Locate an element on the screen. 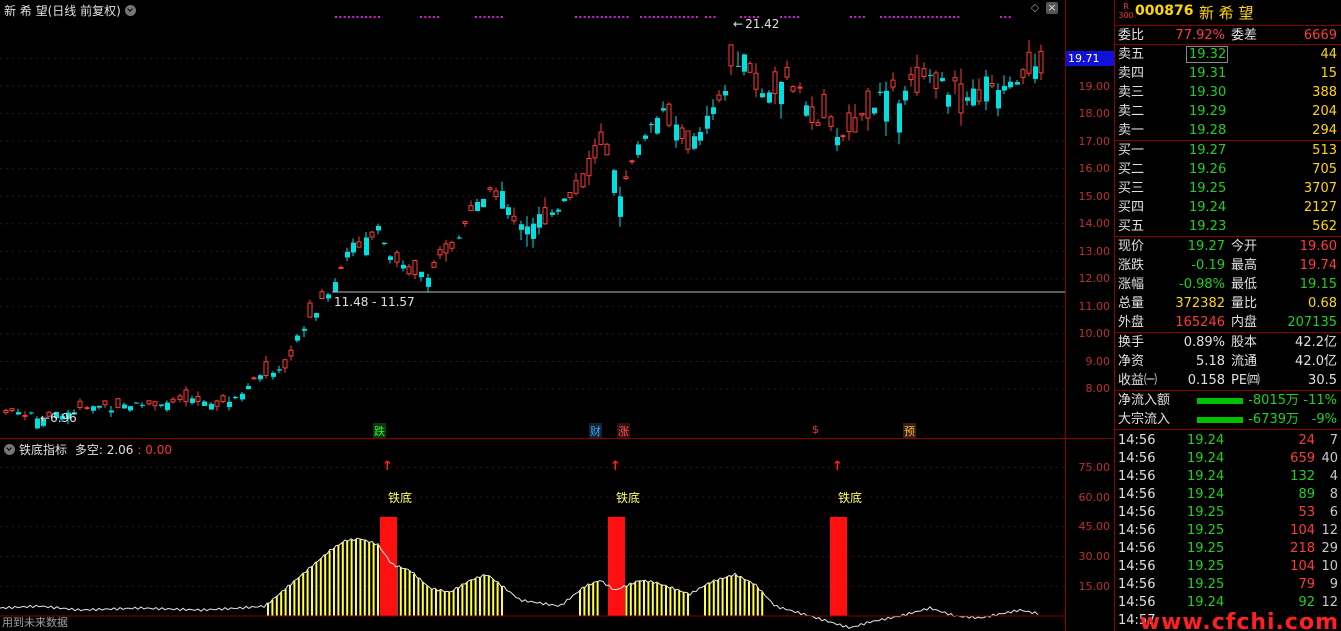  diamond-icon: ◇ is located at coordinates (1035, 8).